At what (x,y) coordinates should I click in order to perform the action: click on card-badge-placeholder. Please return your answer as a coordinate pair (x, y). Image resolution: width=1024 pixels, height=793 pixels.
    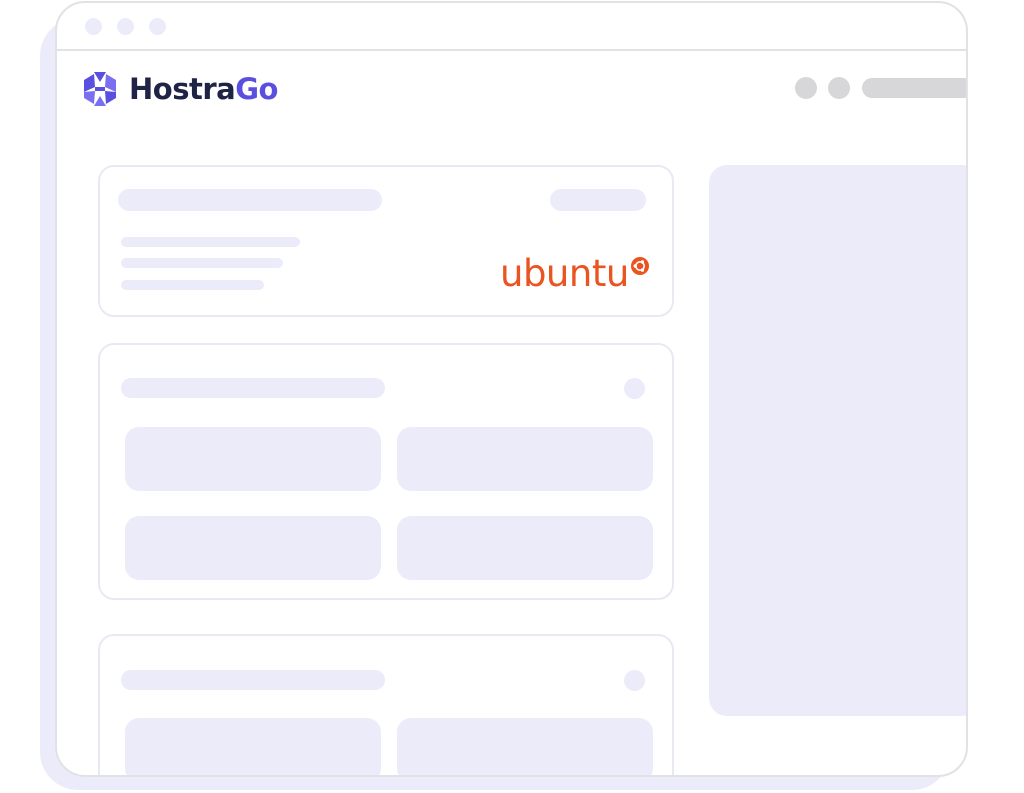
    Looking at the image, I should click on (598, 200).